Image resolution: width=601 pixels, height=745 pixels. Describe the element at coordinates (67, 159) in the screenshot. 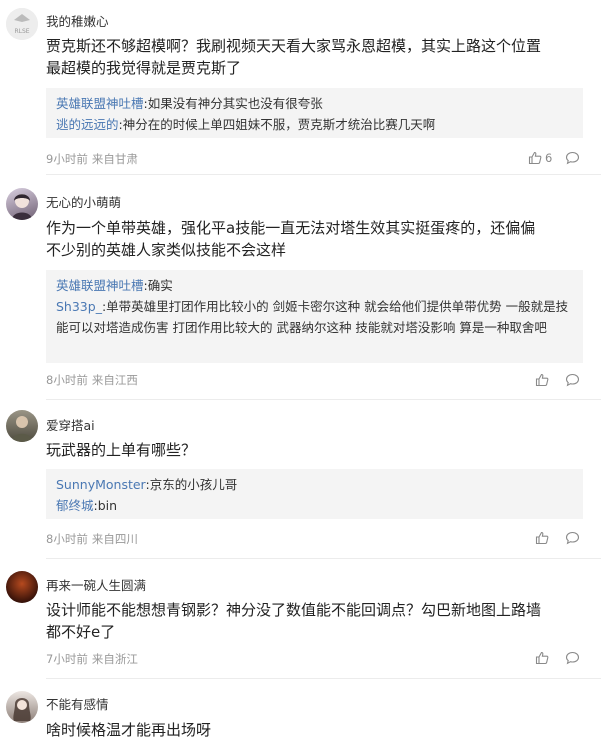

I see `comment-time: 9小时前` at that location.